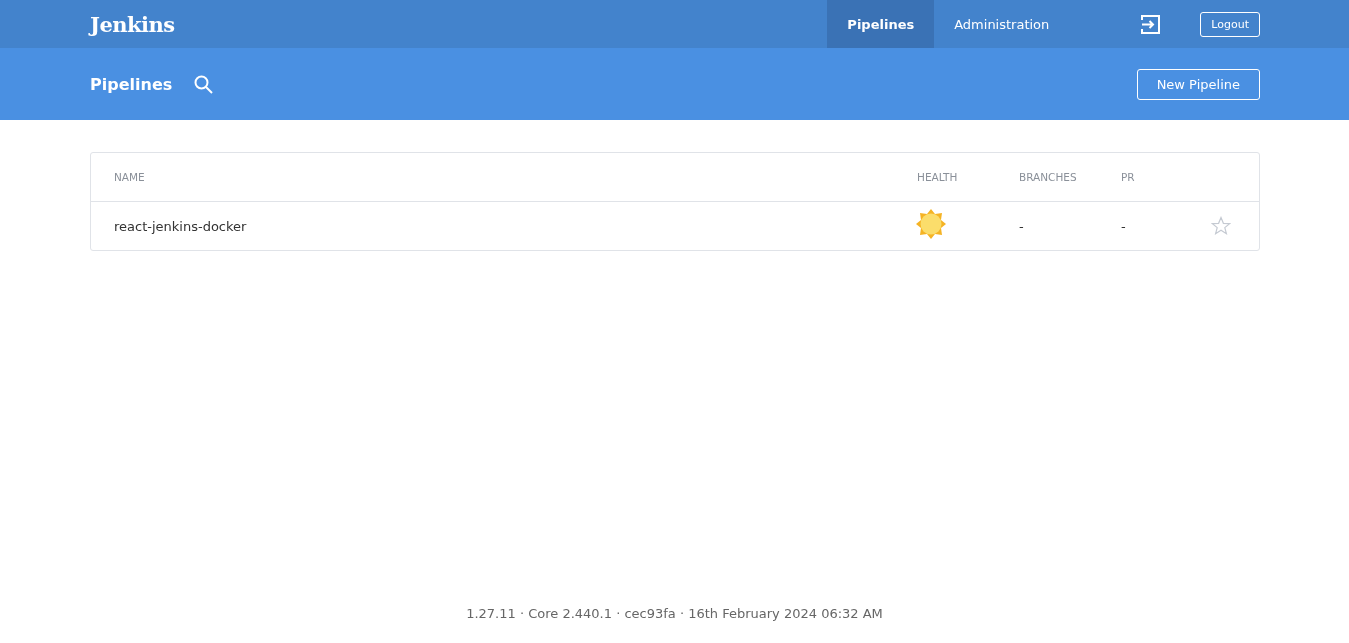 Image resolution: width=1349 pixels, height=643 pixels. I want to click on version-footer: 1.27.11 · Core 2.440.1 · cec93fa · 16th February 2024 06:32 AM, so click(674, 624).